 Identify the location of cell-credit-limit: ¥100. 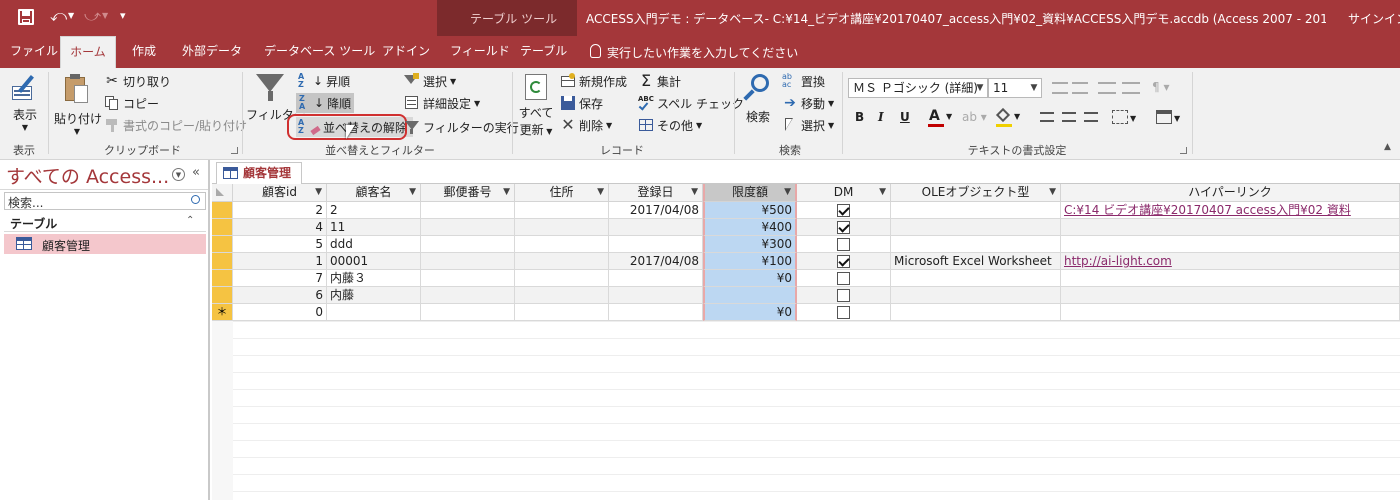
(750, 261).